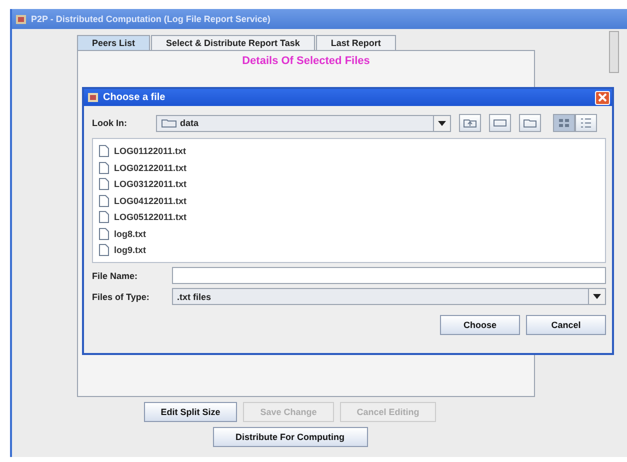 The width and height of the screenshot is (627, 462). What do you see at coordinates (306, 61) in the screenshot?
I see `panel-heading: Details Of Selected Files` at bounding box center [306, 61].